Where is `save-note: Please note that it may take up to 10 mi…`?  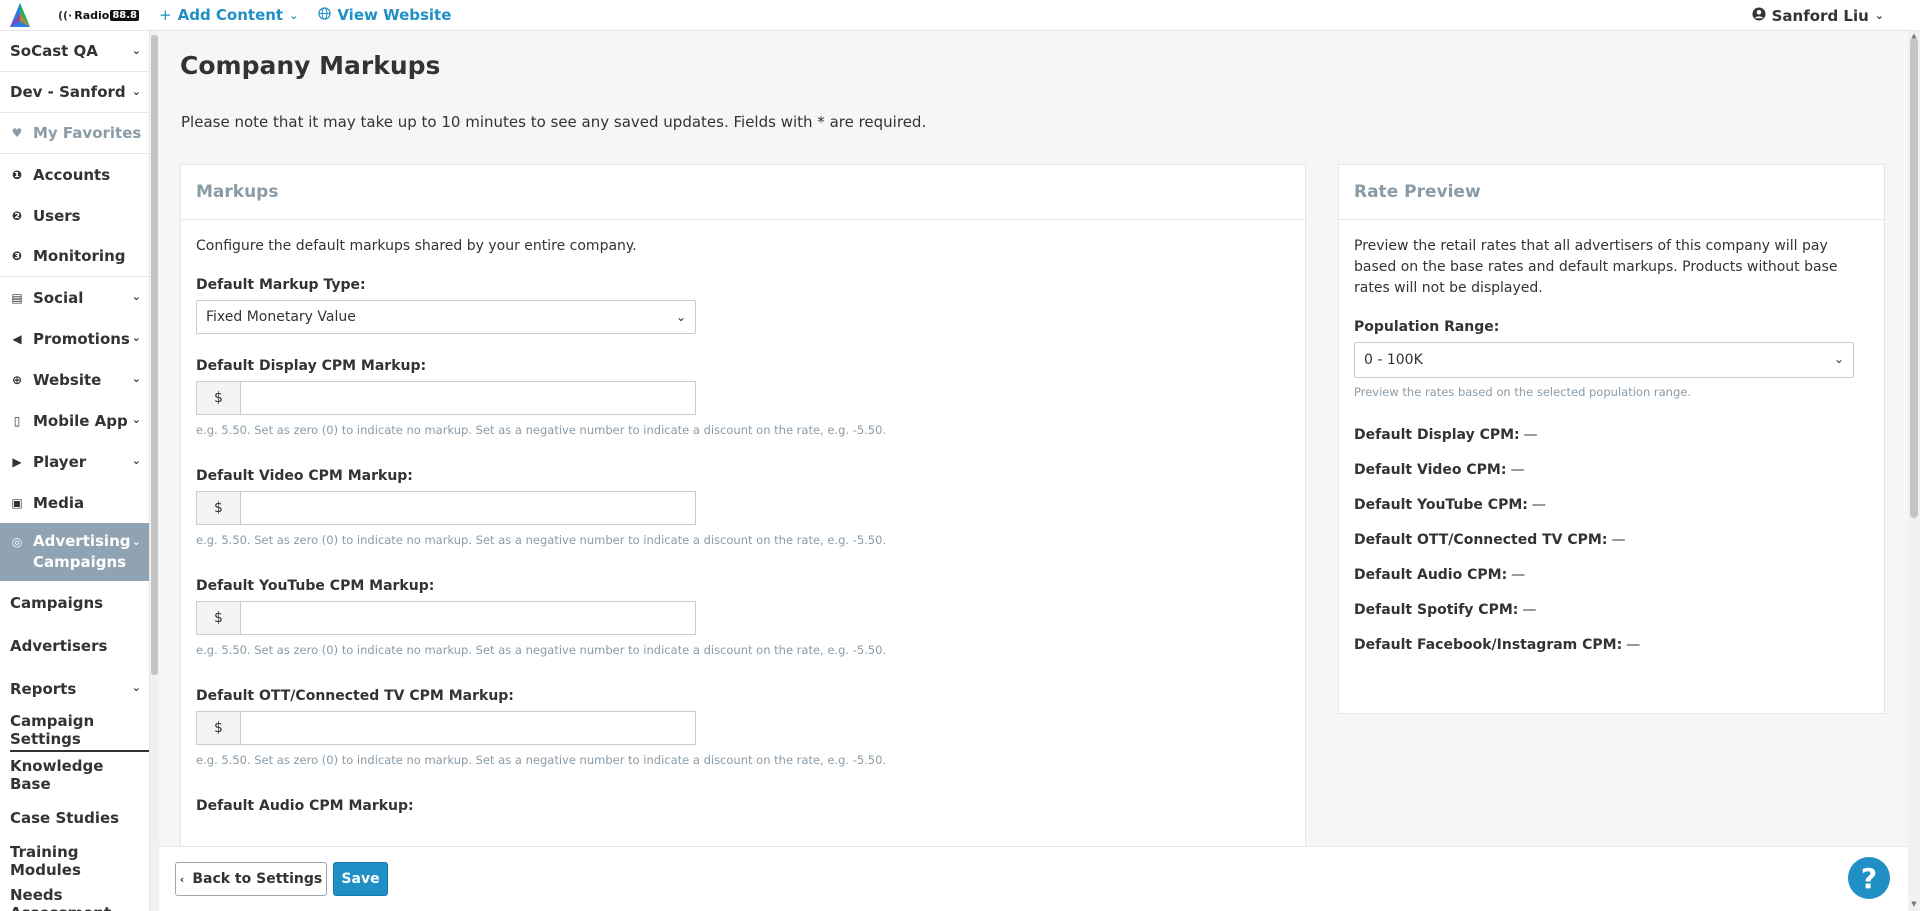
save-note: Please note that it may take up to 10 mi… is located at coordinates (554, 122).